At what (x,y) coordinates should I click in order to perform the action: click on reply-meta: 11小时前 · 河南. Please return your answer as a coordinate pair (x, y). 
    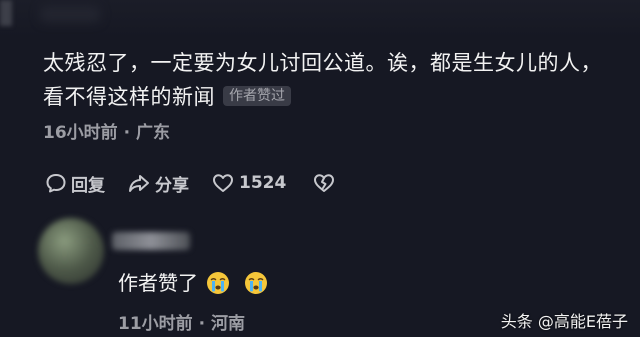
    Looking at the image, I should click on (181, 321).